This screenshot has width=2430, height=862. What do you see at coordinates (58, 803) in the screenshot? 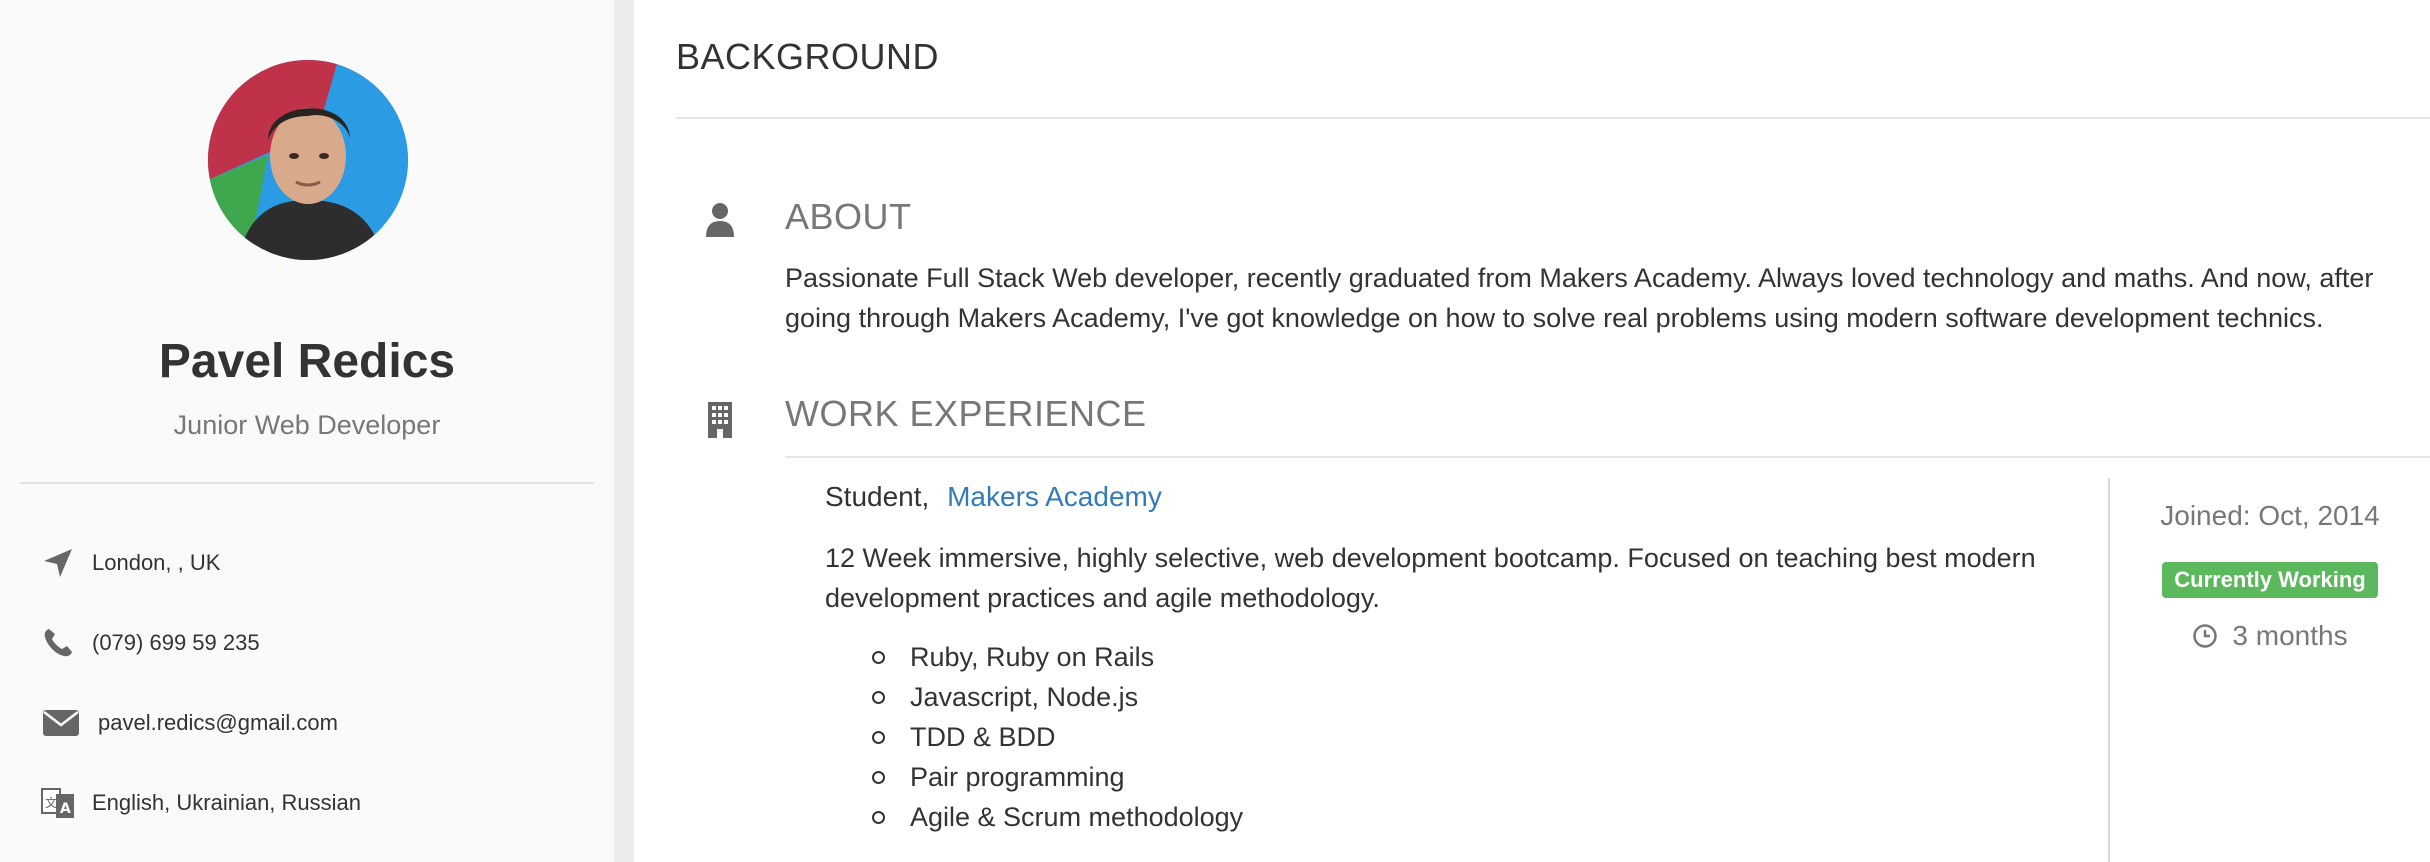
I see `language-icon: 文A` at bounding box center [58, 803].